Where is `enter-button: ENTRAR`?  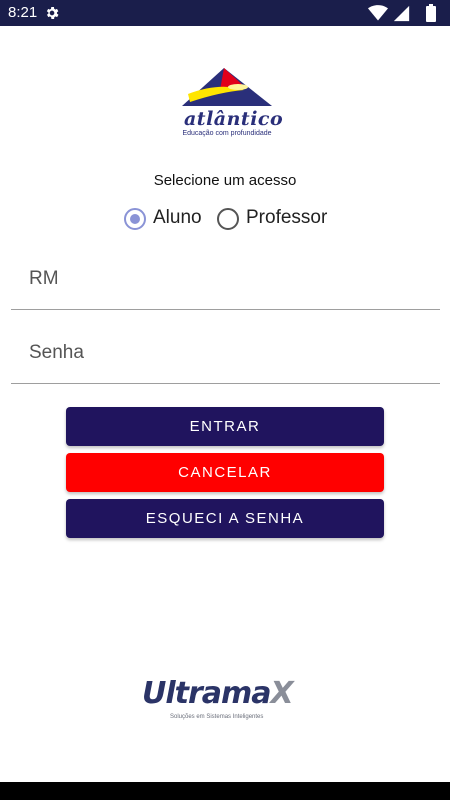
enter-button: ENTRAR is located at coordinates (225, 426).